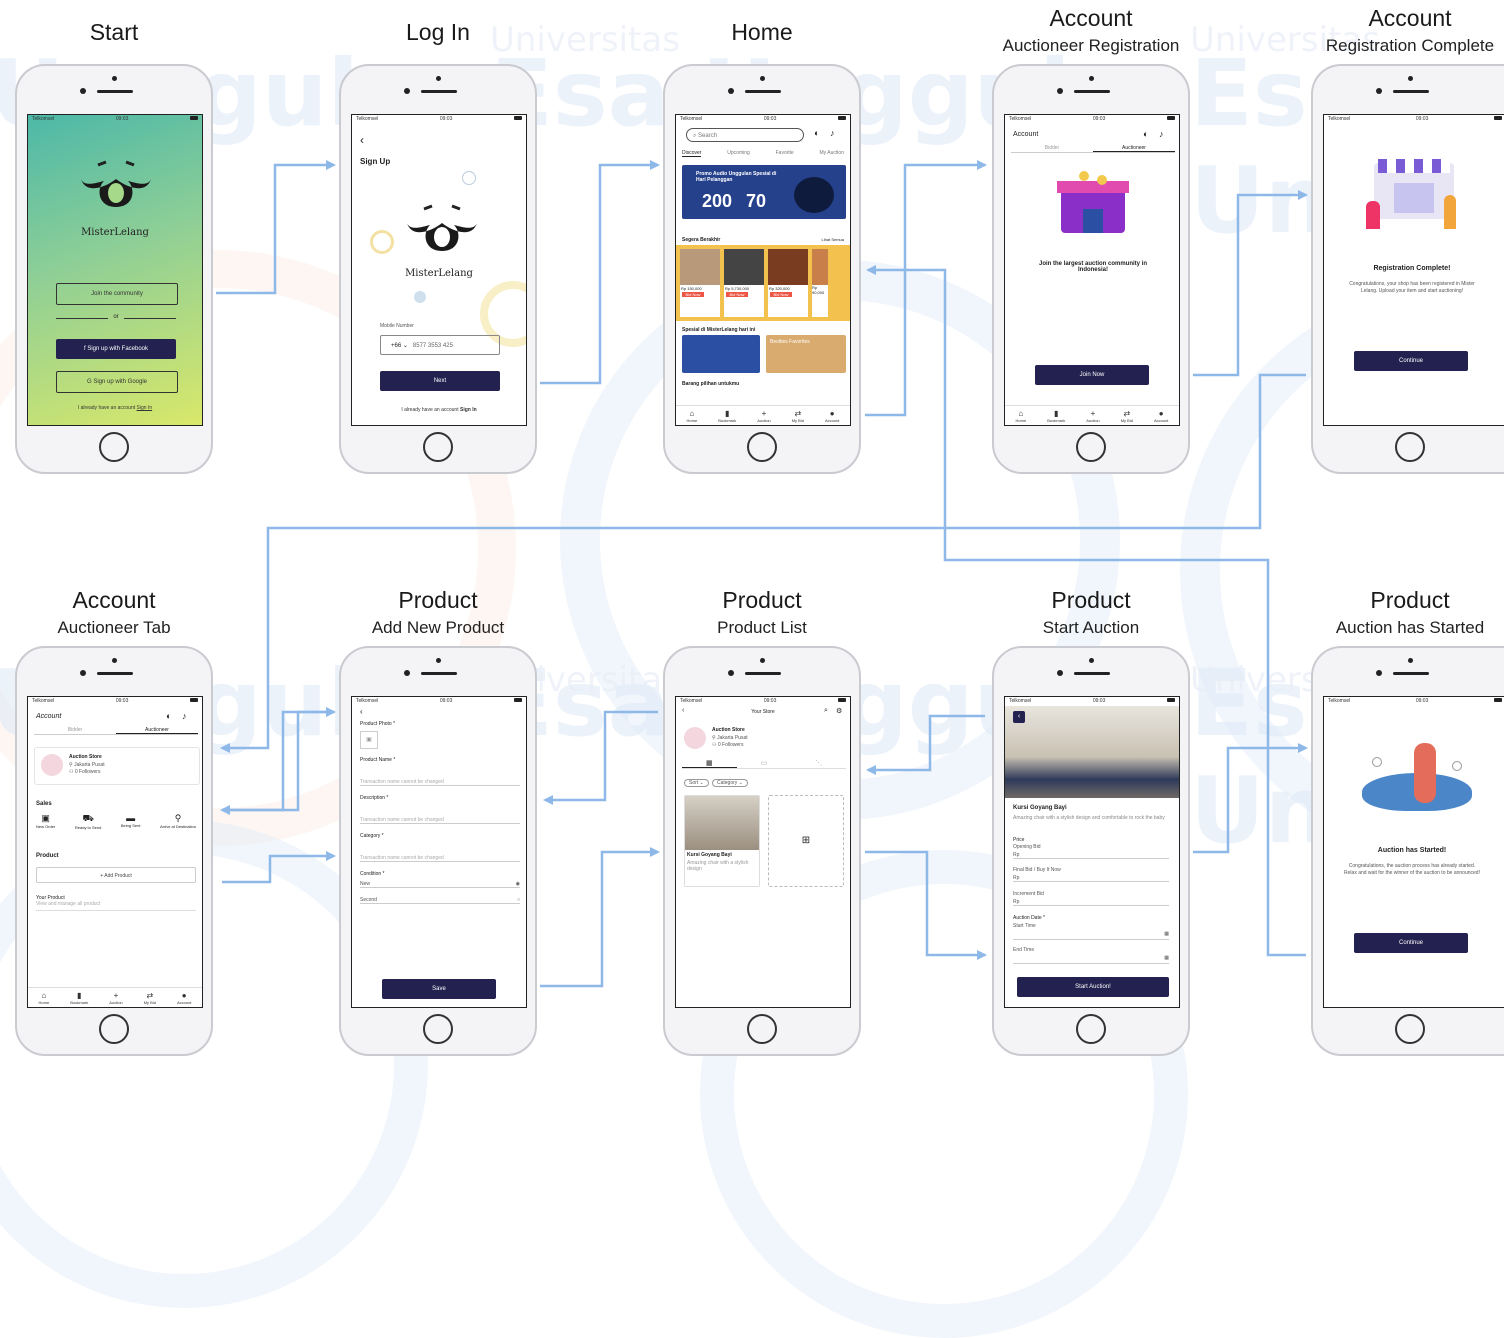 This screenshot has width=1504, height=1338. Describe the element at coordinates (1092, 375) in the screenshot. I see `join-now-button: Join Now` at that location.